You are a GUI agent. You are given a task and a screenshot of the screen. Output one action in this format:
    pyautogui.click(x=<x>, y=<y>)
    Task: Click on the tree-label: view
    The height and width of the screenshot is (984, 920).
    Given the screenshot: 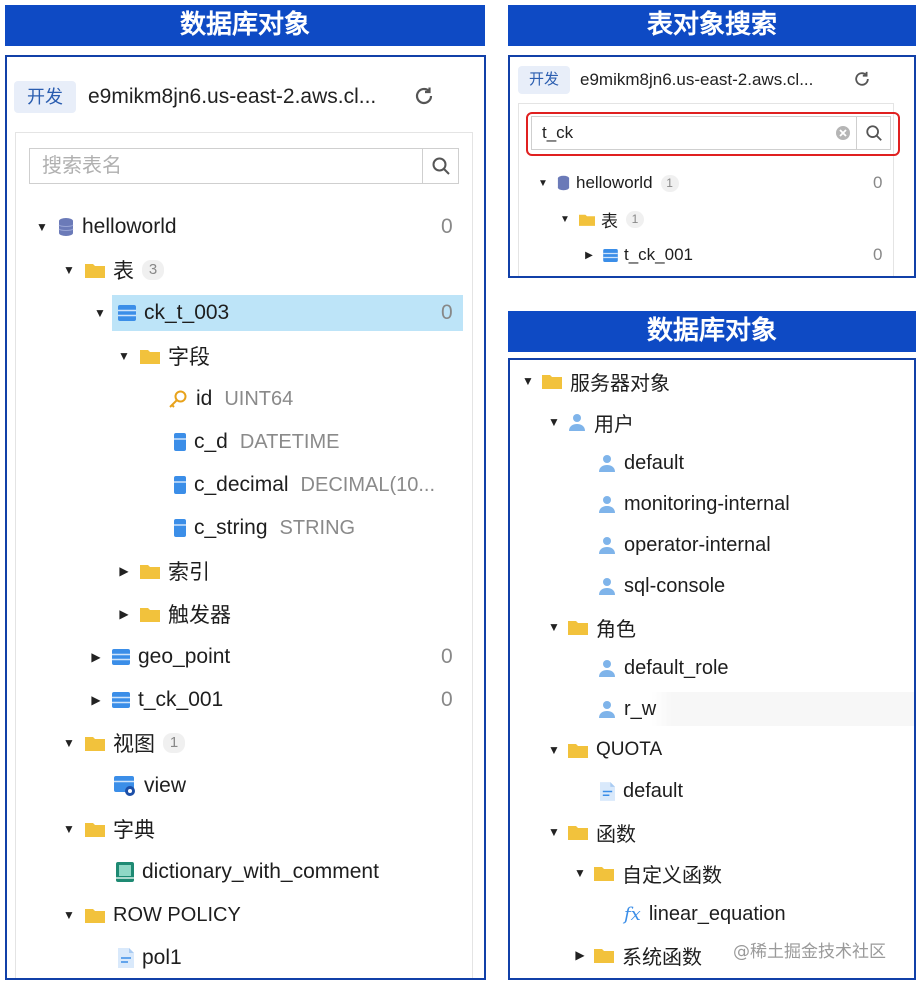 What is the action you would take?
    pyautogui.click(x=165, y=785)
    